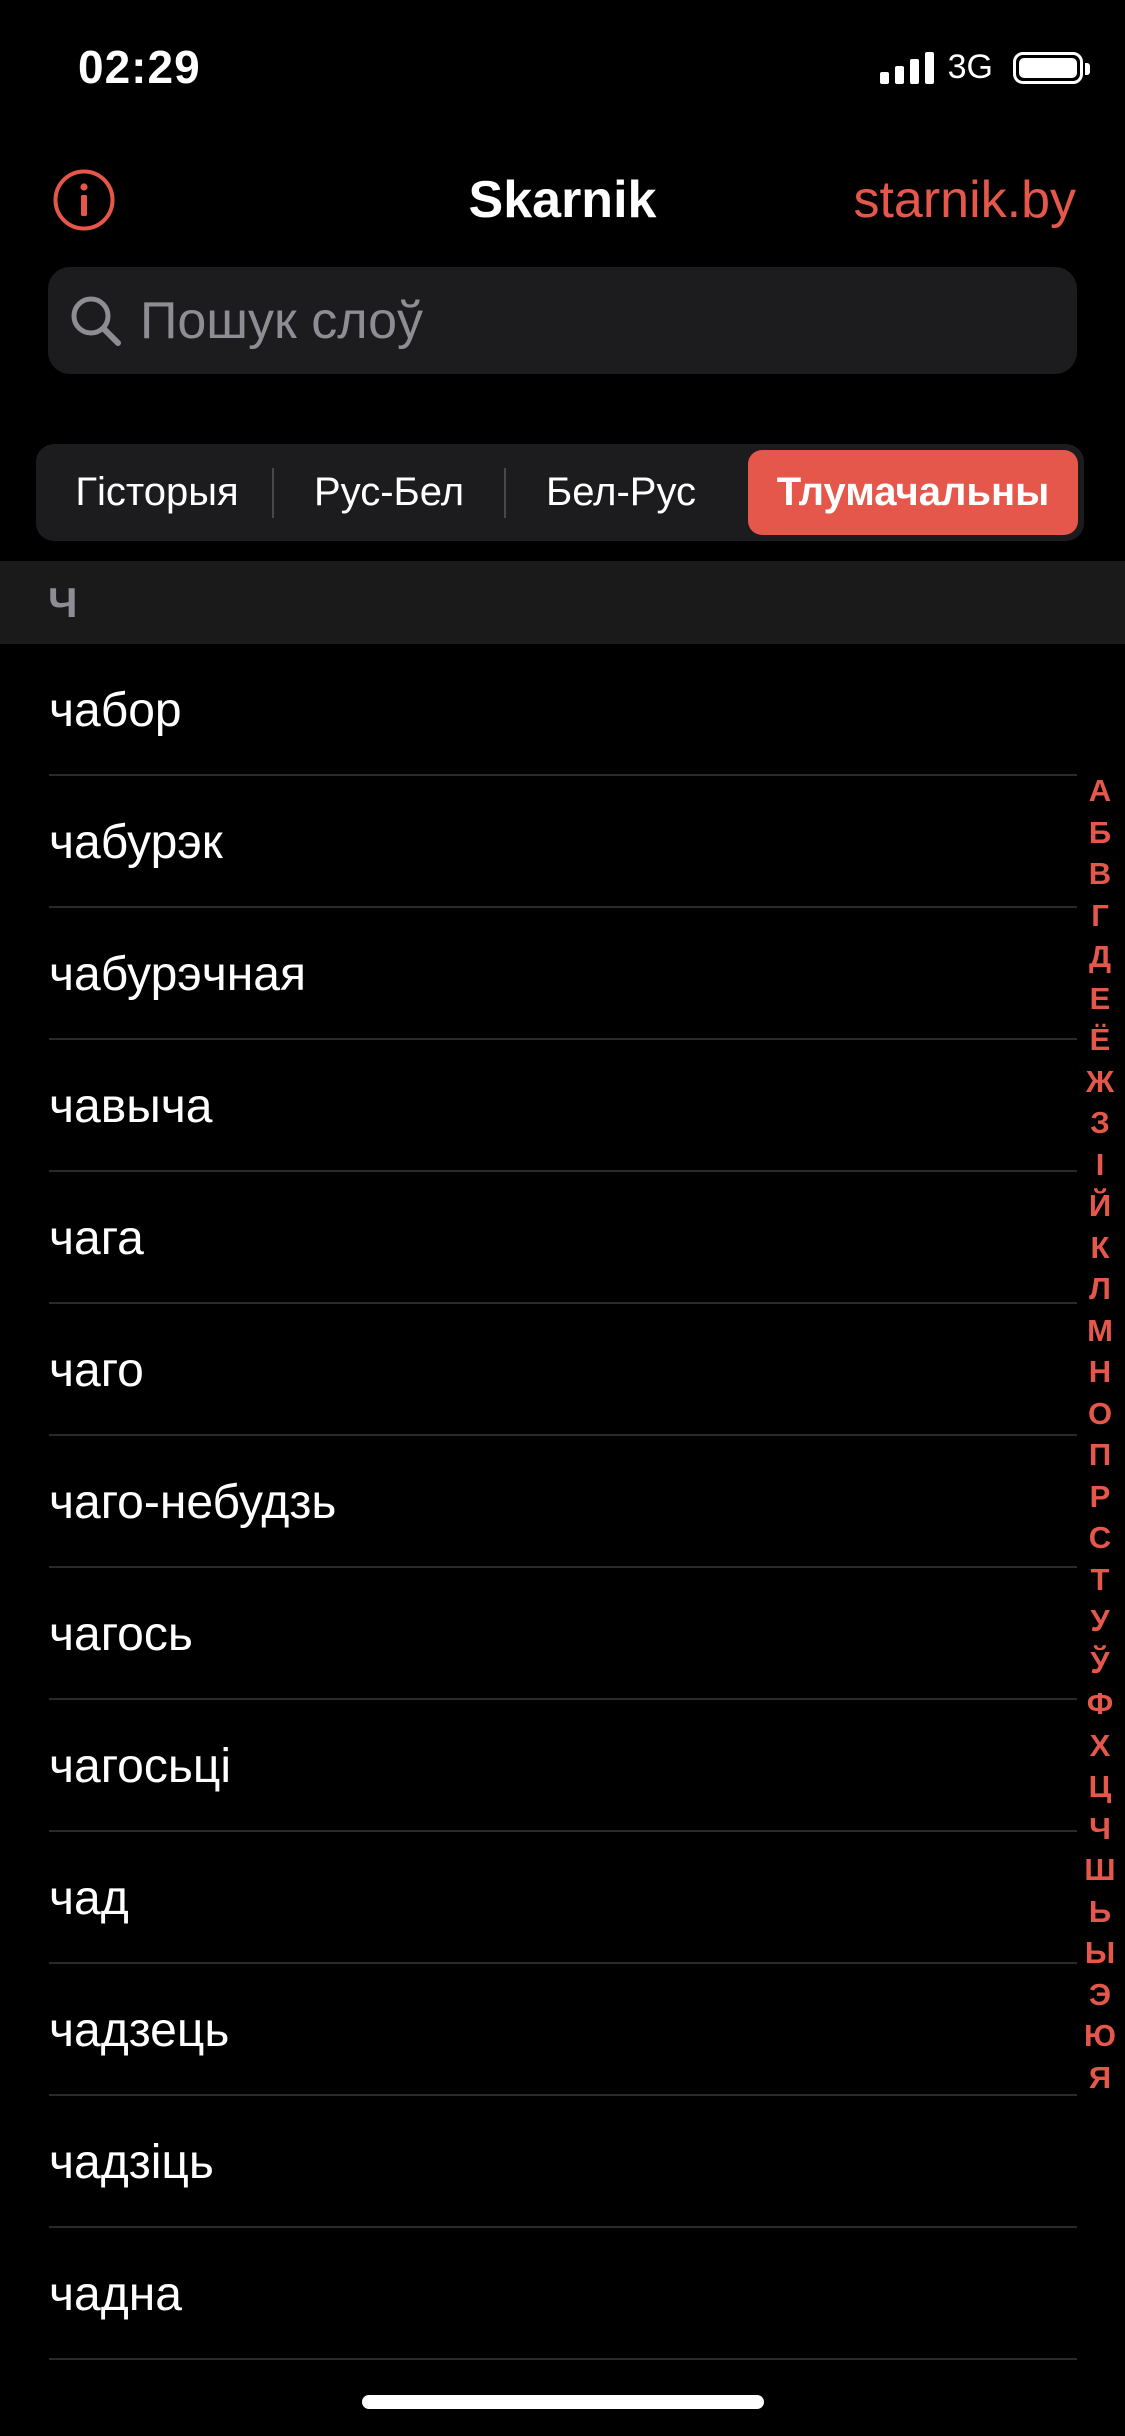 Image resolution: width=1125 pixels, height=2436 pixels. I want to click on index-letter: Ф, so click(1100, 1704).